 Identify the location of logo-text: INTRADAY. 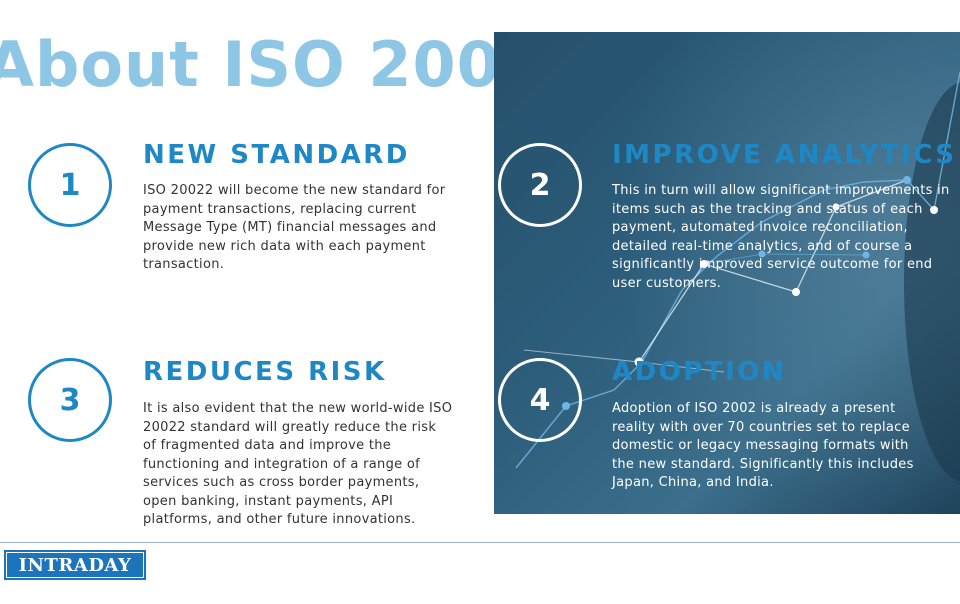
(75, 565).